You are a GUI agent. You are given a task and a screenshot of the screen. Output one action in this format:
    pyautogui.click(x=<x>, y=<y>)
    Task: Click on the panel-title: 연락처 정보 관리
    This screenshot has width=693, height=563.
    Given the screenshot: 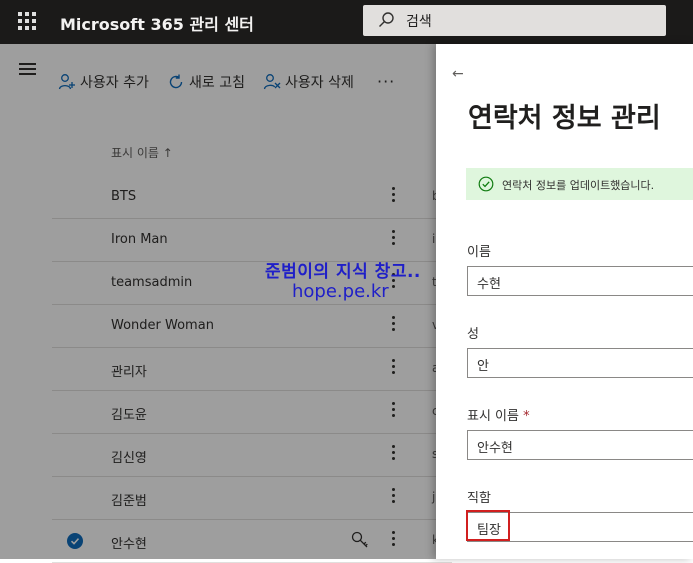 What is the action you would take?
    pyautogui.click(x=564, y=118)
    